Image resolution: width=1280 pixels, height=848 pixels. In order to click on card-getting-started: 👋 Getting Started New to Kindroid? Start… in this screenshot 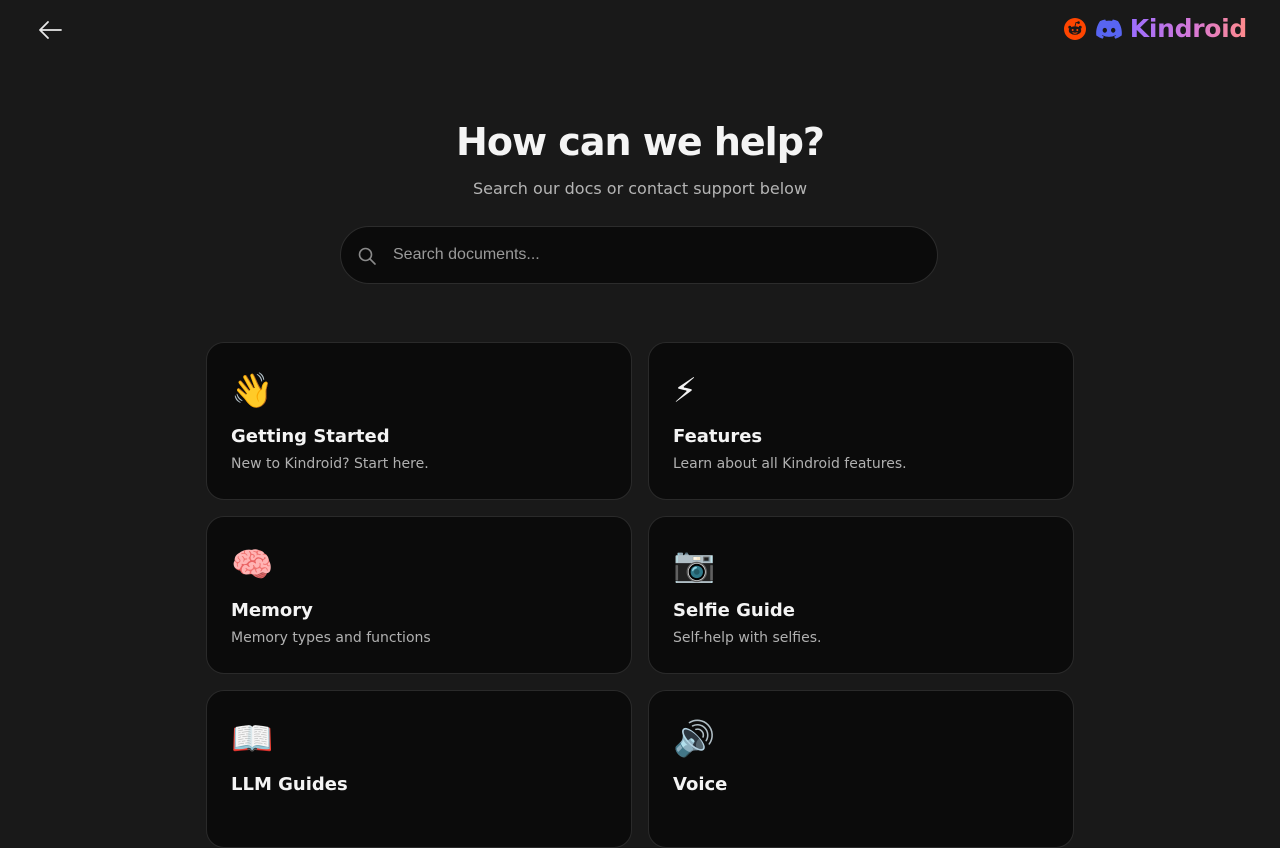, I will do `click(419, 421)`.